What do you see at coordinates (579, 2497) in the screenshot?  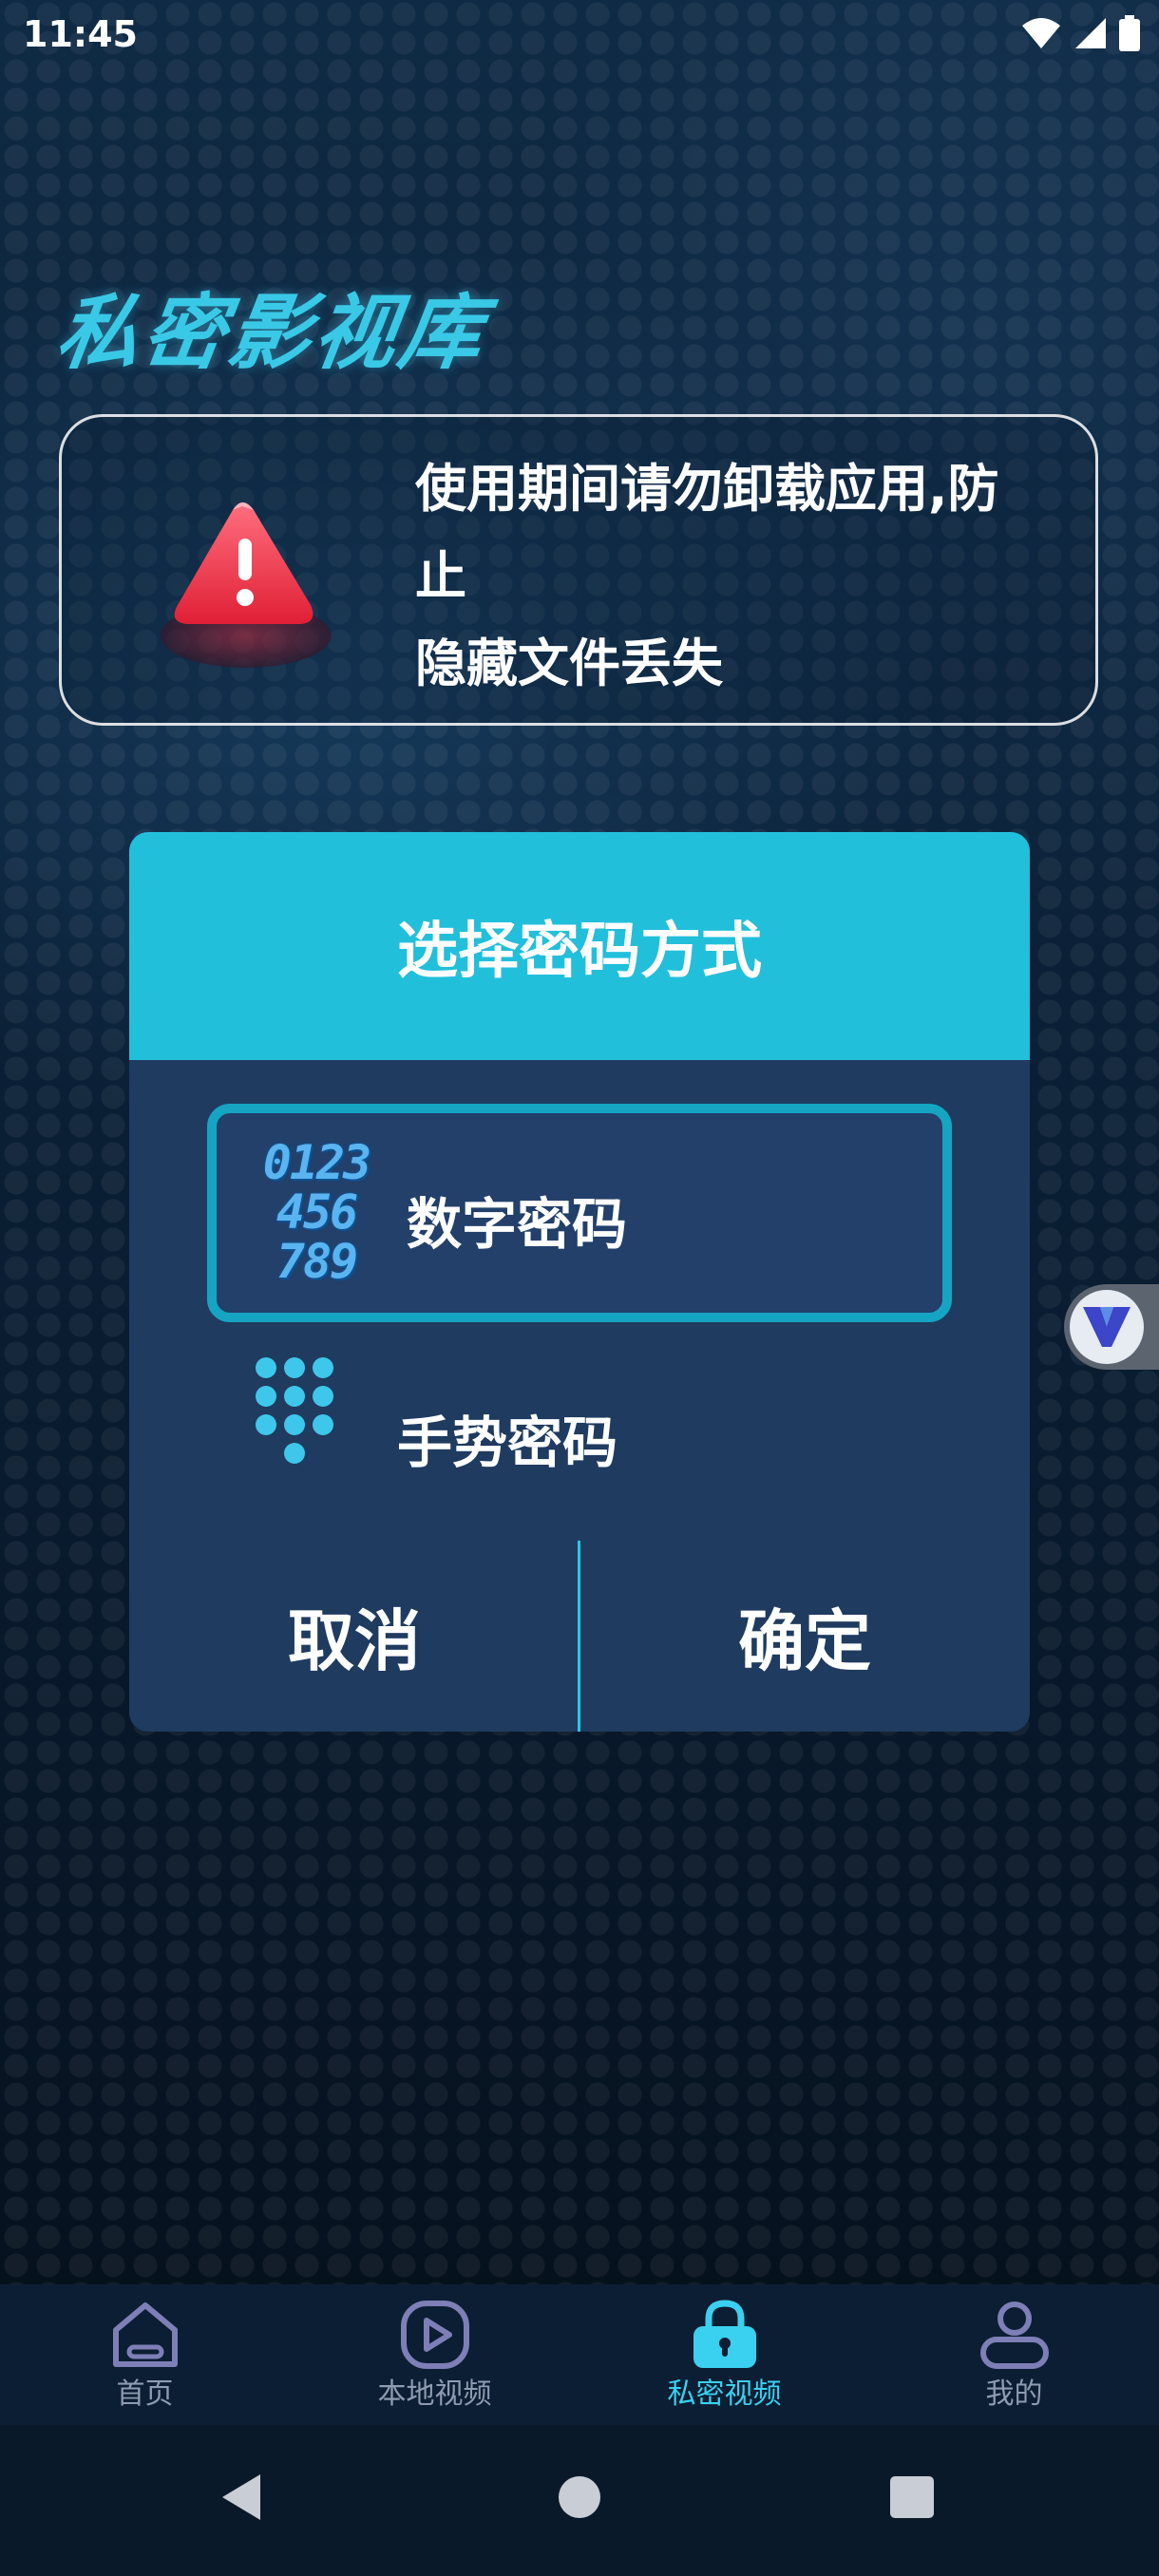 I see `home-circle-icon` at bounding box center [579, 2497].